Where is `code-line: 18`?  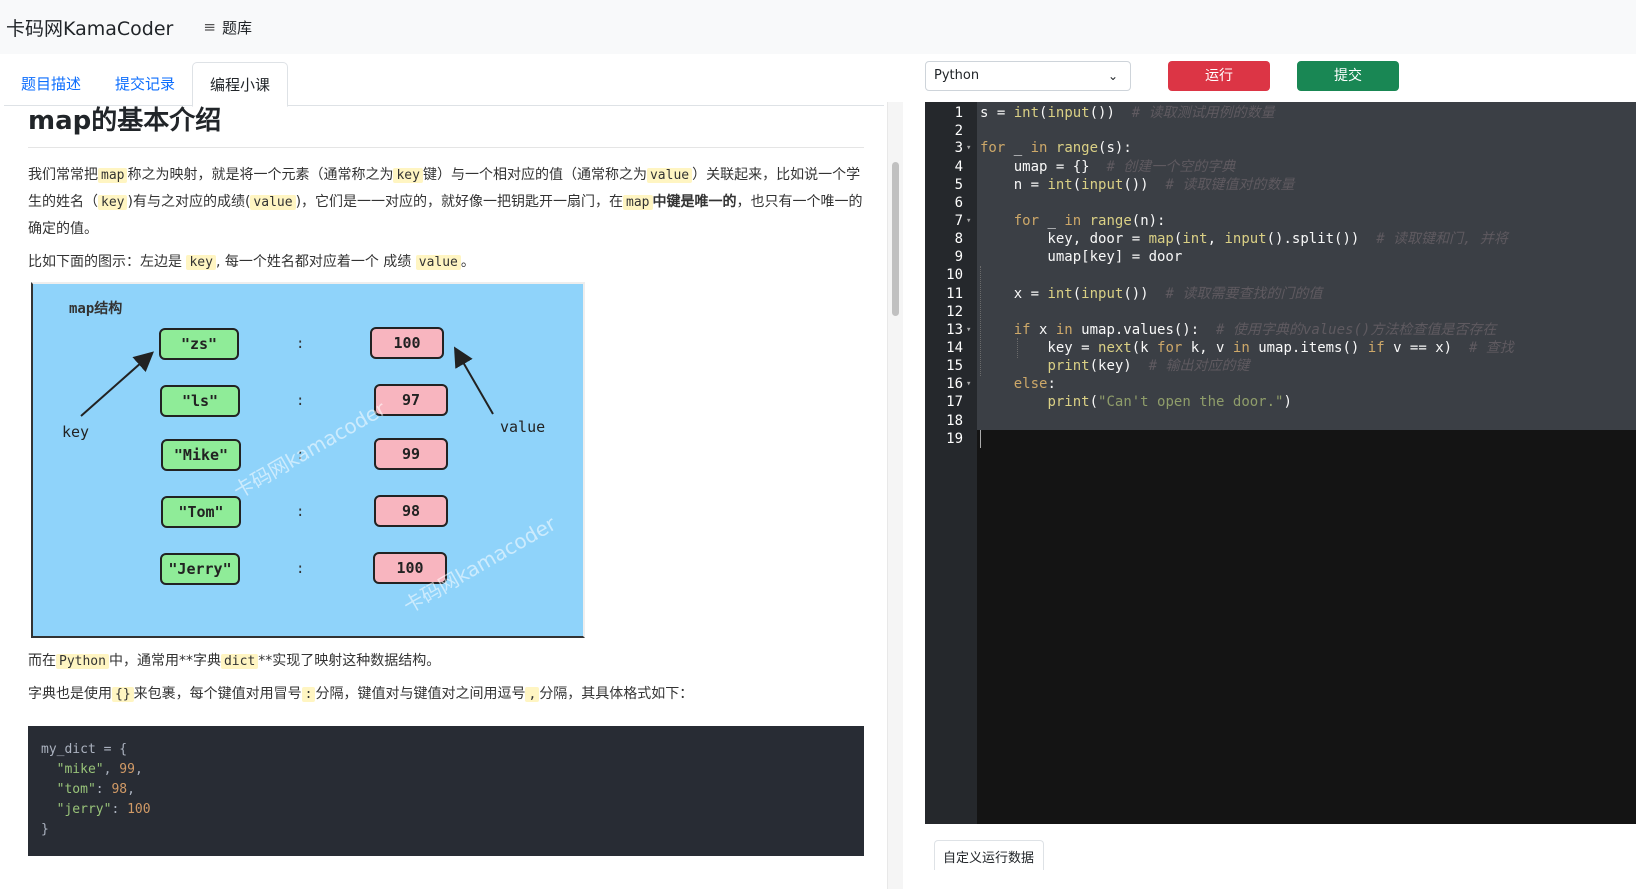
code-line: 18 is located at coordinates (954, 421).